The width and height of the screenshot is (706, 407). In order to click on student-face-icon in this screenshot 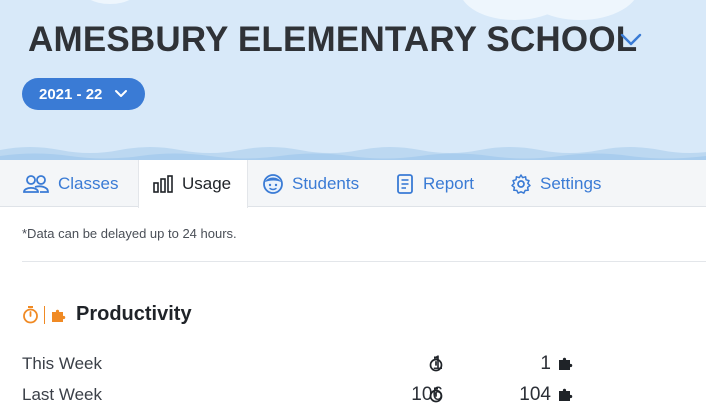, I will do `click(273, 184)`.